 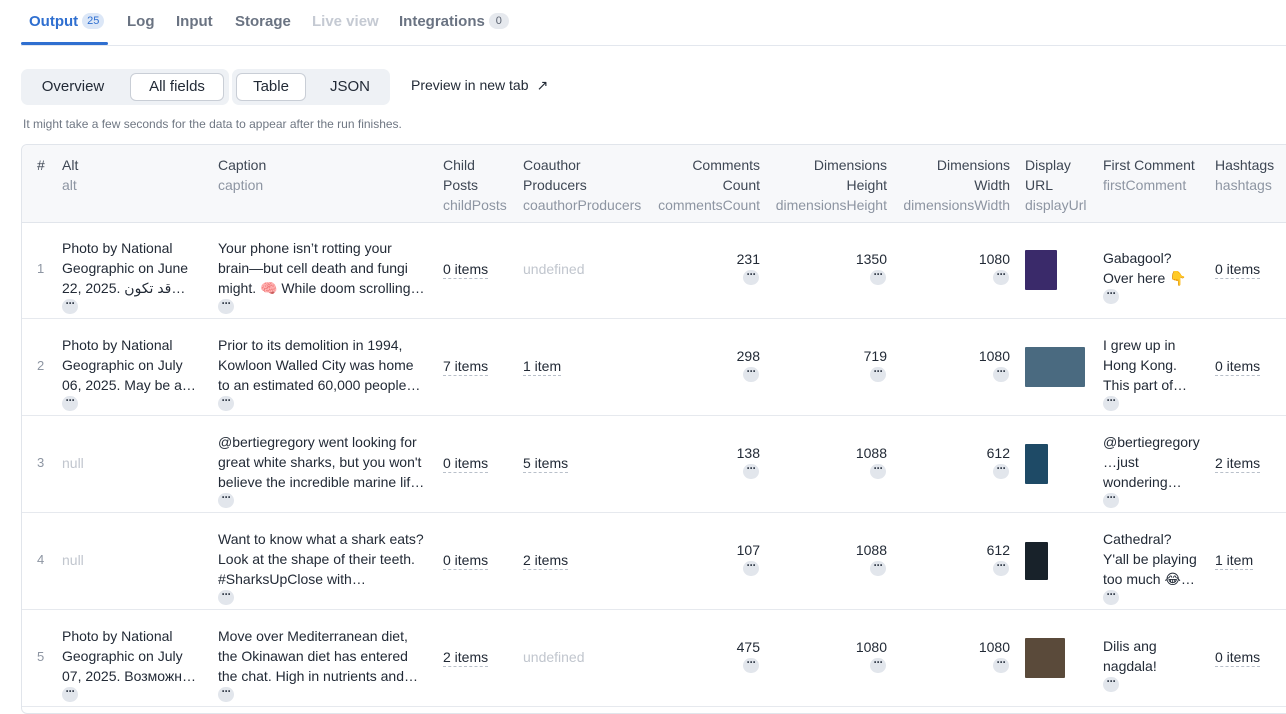 I want to click on cell-line: Geographic on July, so click(x=122, y=656).